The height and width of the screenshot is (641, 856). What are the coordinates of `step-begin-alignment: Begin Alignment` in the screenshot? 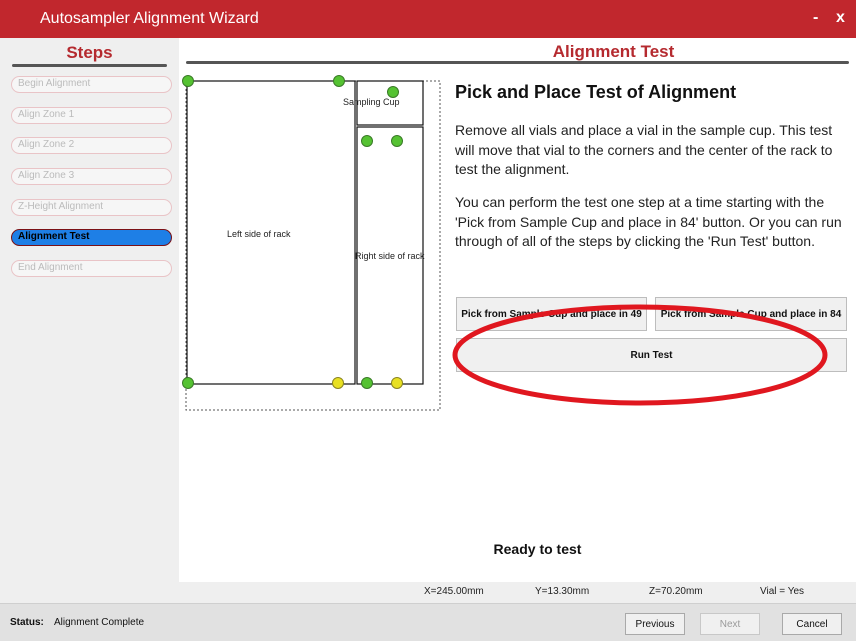 It's located at (91, 84).